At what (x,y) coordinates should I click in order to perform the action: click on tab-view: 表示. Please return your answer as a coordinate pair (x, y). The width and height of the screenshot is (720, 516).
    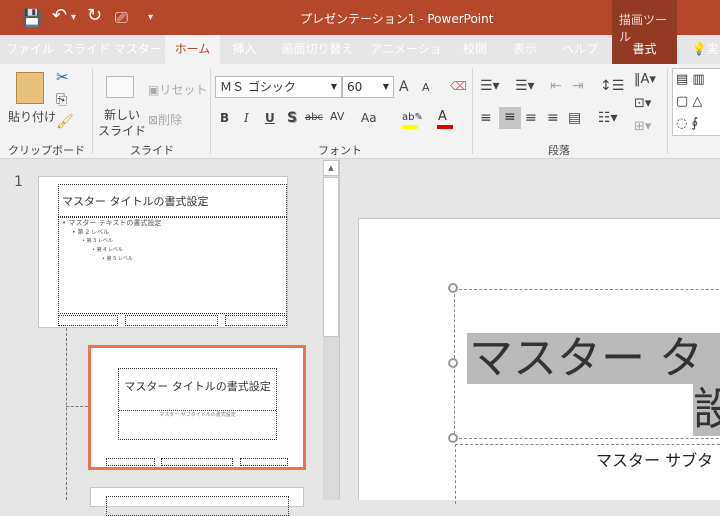
    Looking at the image, I should click on (525, 49).